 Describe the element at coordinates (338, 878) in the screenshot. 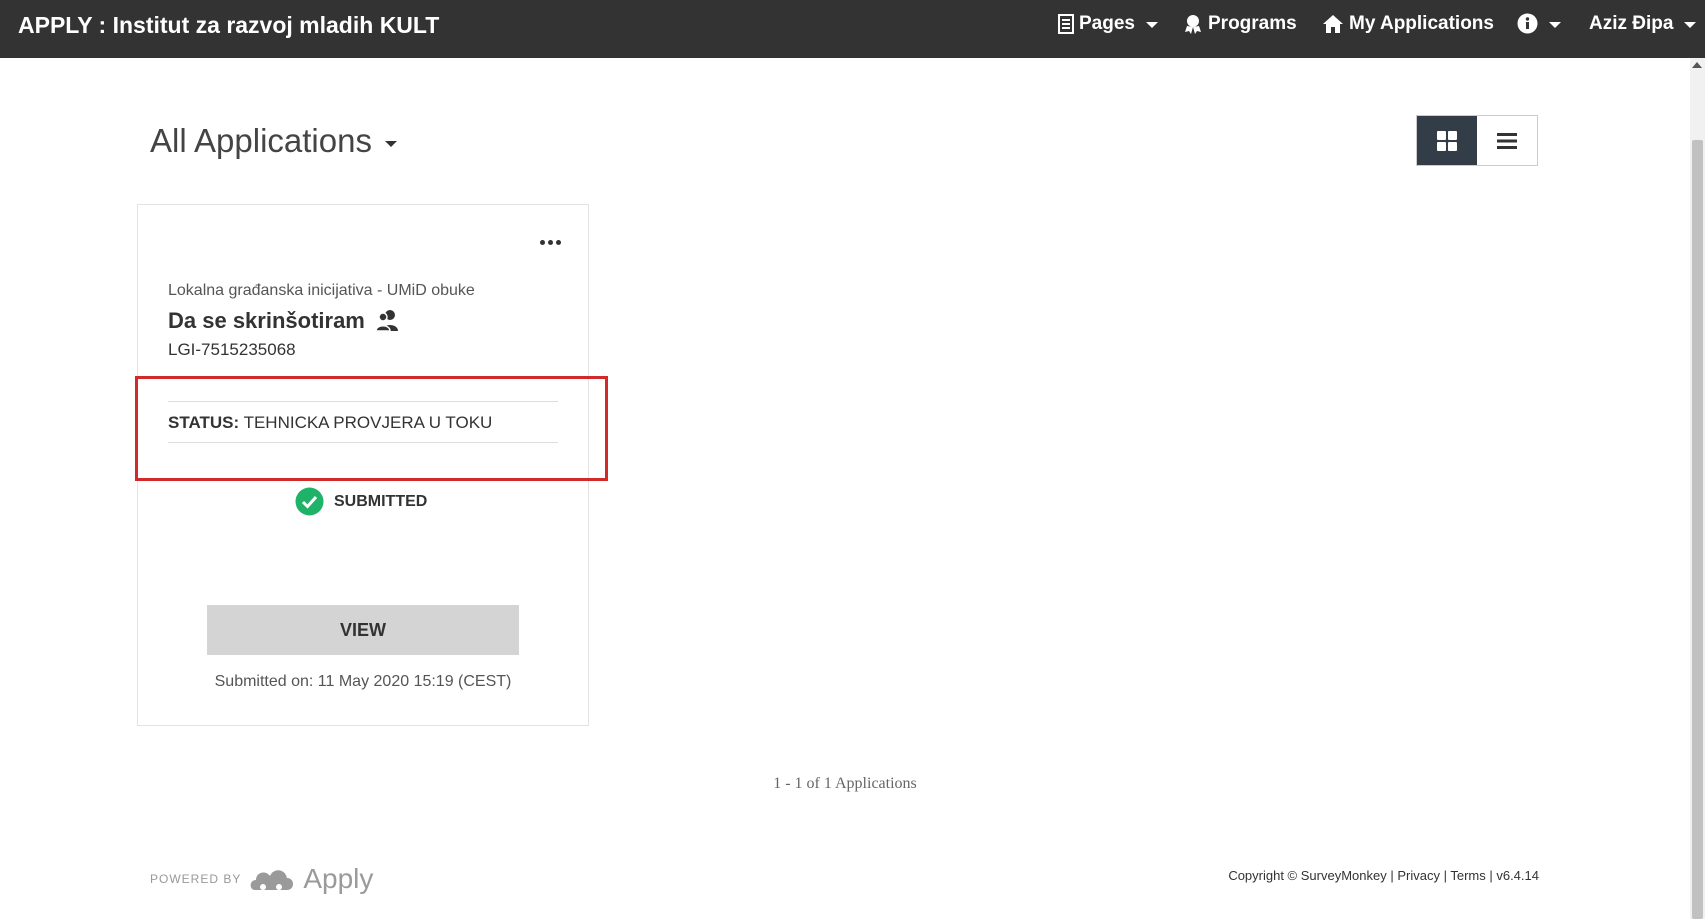

I see `apply-brand-text: Apply` at that location.